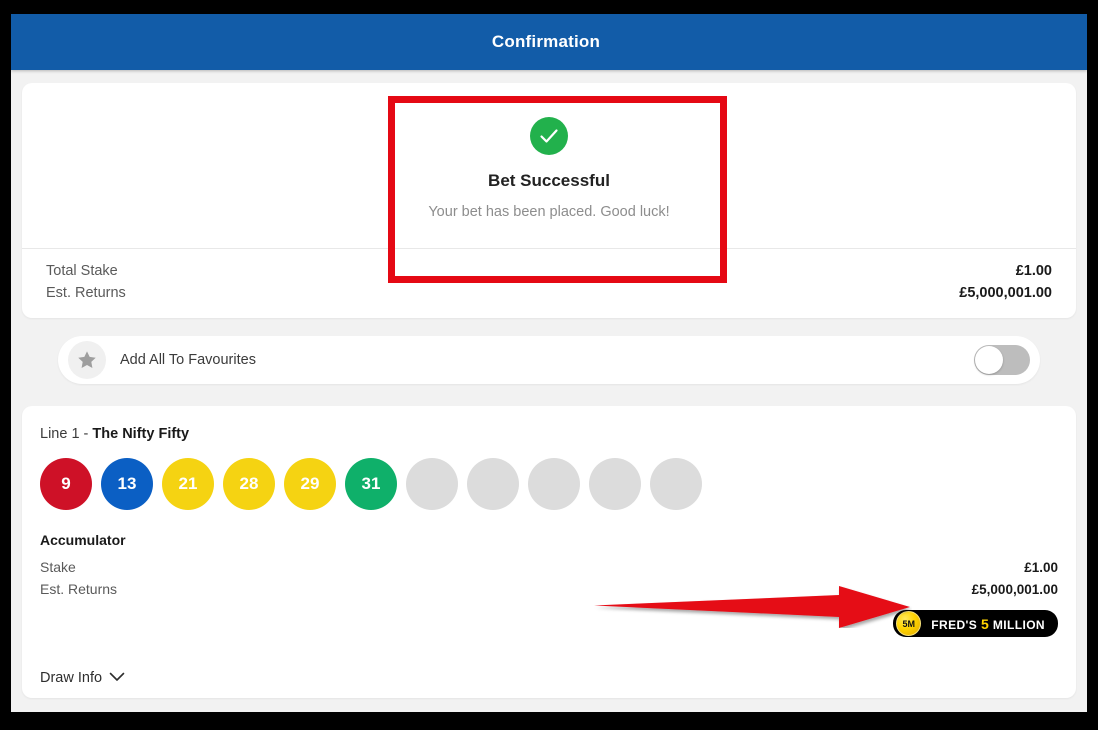 The width and height of the screenshot is (1098, 730). I want to click on header-bar: Confirmation, so click(549, 42).